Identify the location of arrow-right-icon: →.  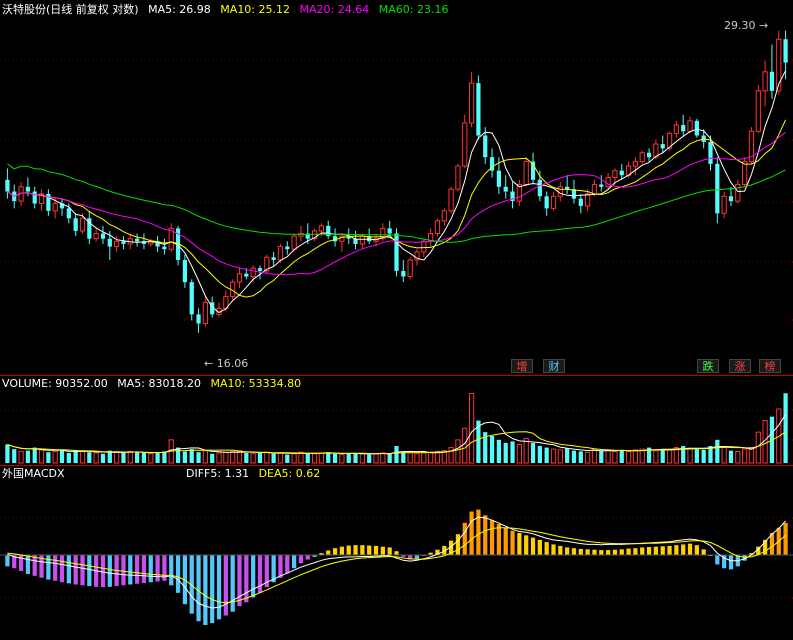
(762, 25).